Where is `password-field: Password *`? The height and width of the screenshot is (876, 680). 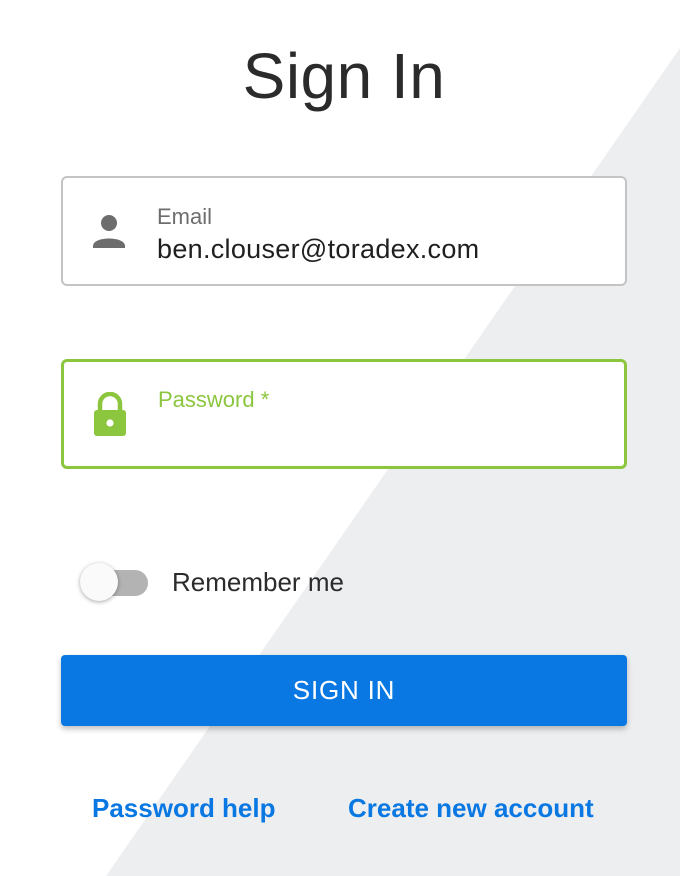
password-field: Password * is located at coordinates (344, 414).